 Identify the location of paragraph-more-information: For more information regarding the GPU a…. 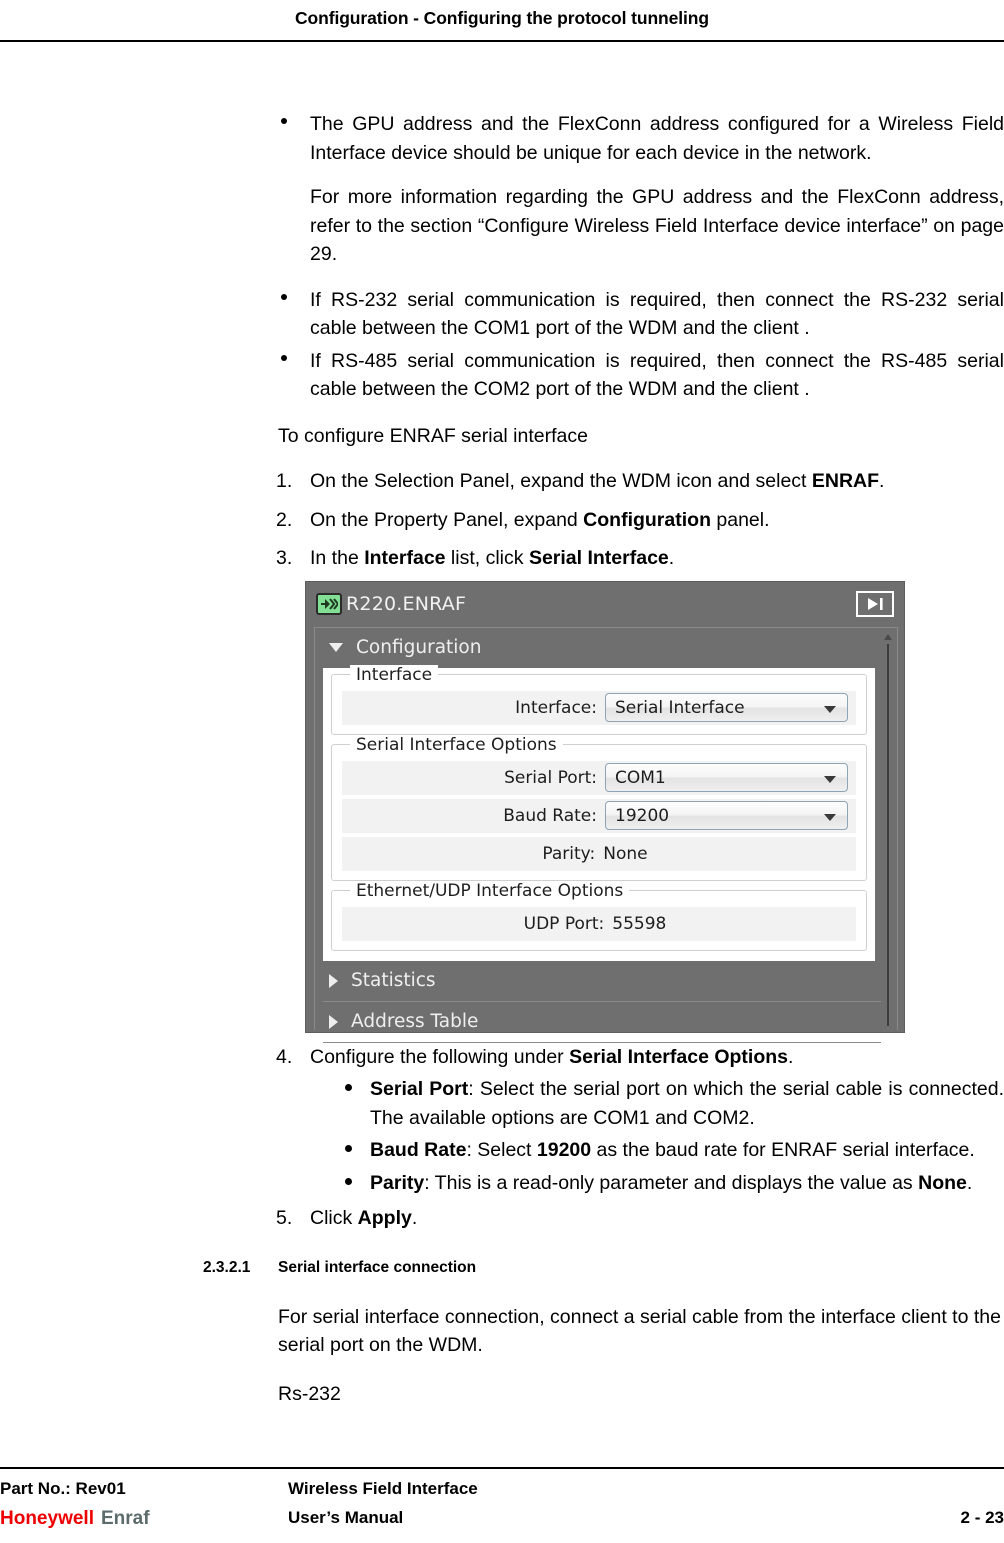
(657, 225).